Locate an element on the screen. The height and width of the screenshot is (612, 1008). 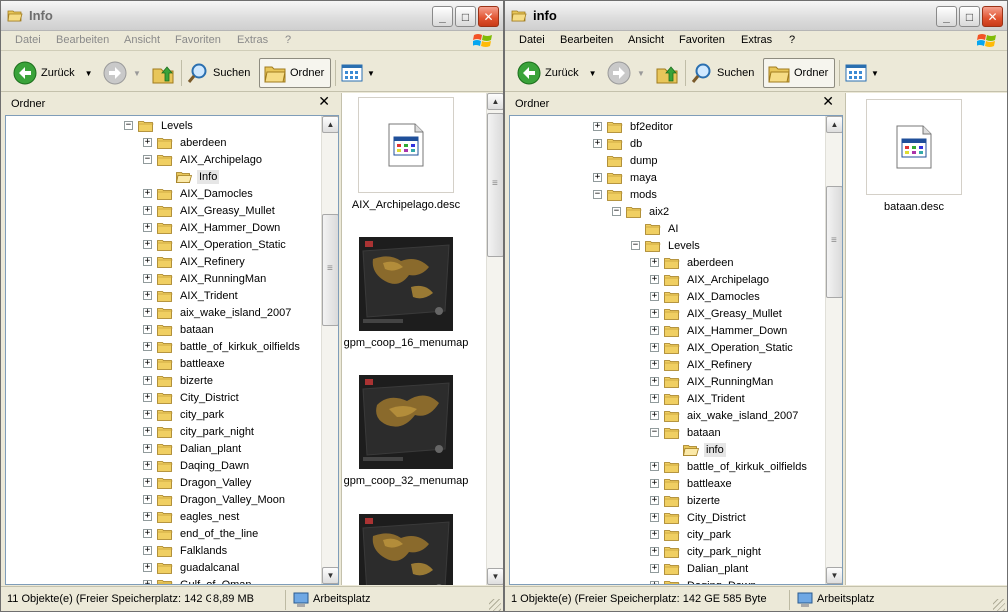
title-bar: info _ □ ✕ is located at coordinates (756, 16).